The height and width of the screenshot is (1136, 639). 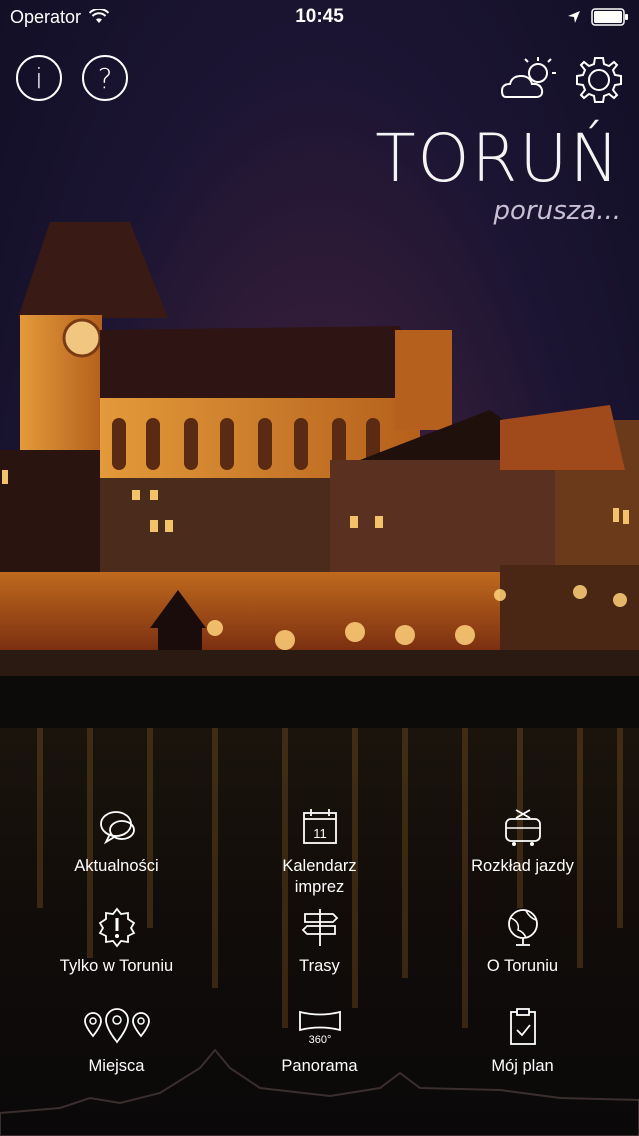 I want to click on menu-label: Rozkład jazdy, so click(x=522, y=866).